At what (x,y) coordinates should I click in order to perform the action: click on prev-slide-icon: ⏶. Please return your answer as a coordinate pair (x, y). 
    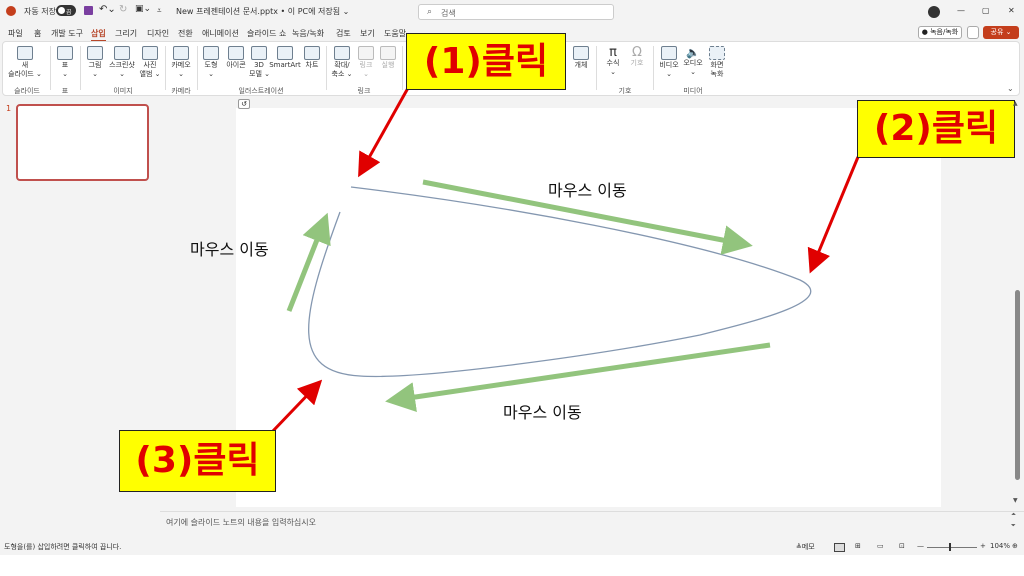
    Looking at the image, I should click on (1013, 515).